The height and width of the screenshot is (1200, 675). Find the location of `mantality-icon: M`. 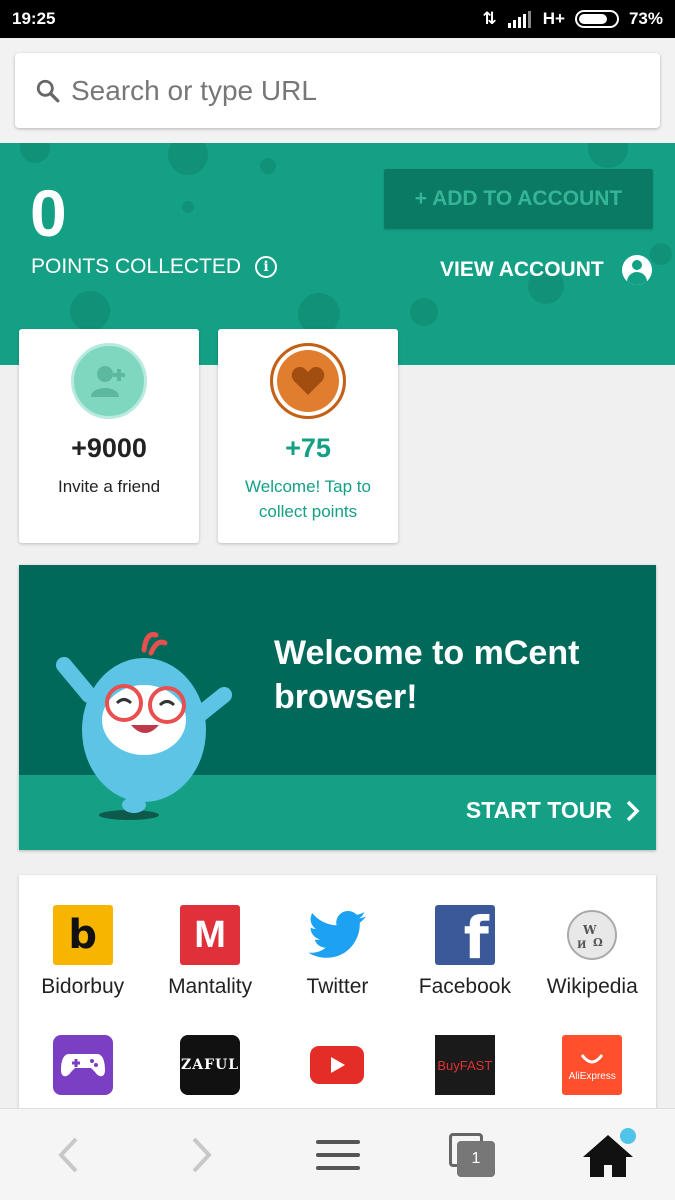

mantality-icon: M is located at coordinates (210, 935).